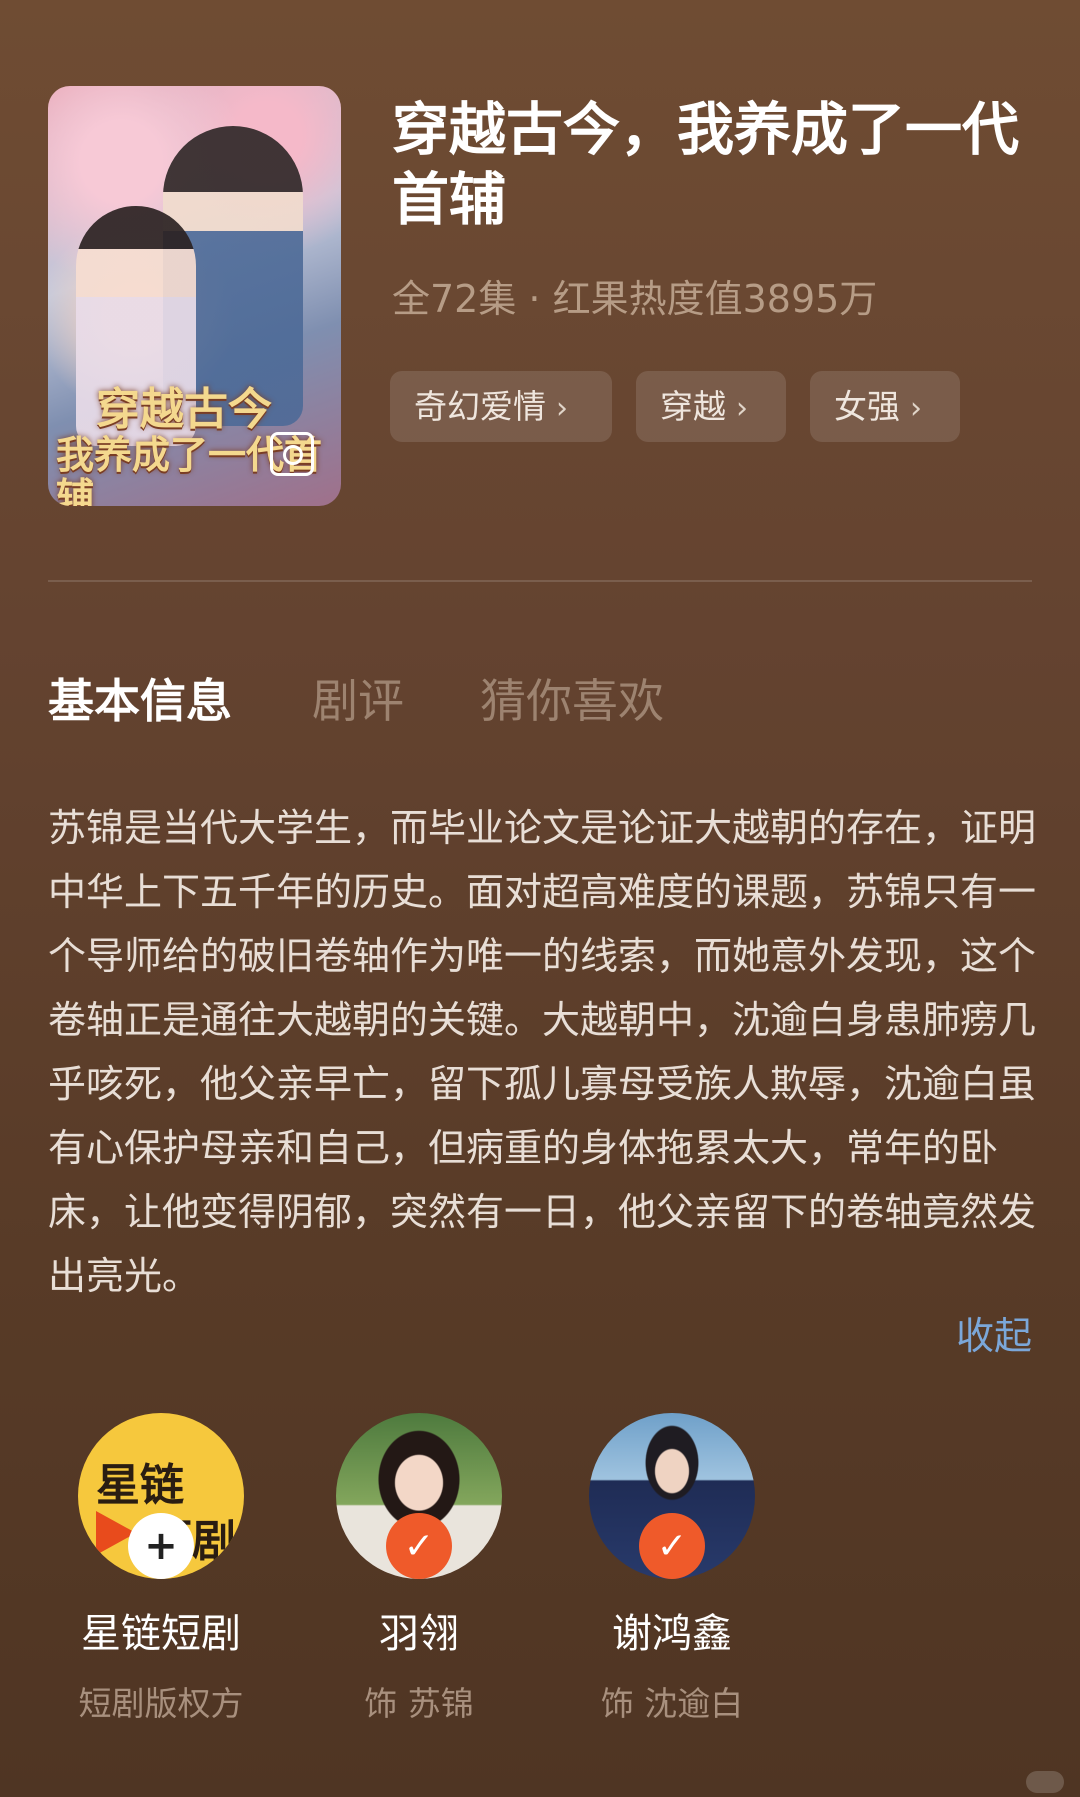  What do you see at coordinates (161, 1546) in the screenshot?
I see `plus-icon: +` at bounding box center [161, 1546].